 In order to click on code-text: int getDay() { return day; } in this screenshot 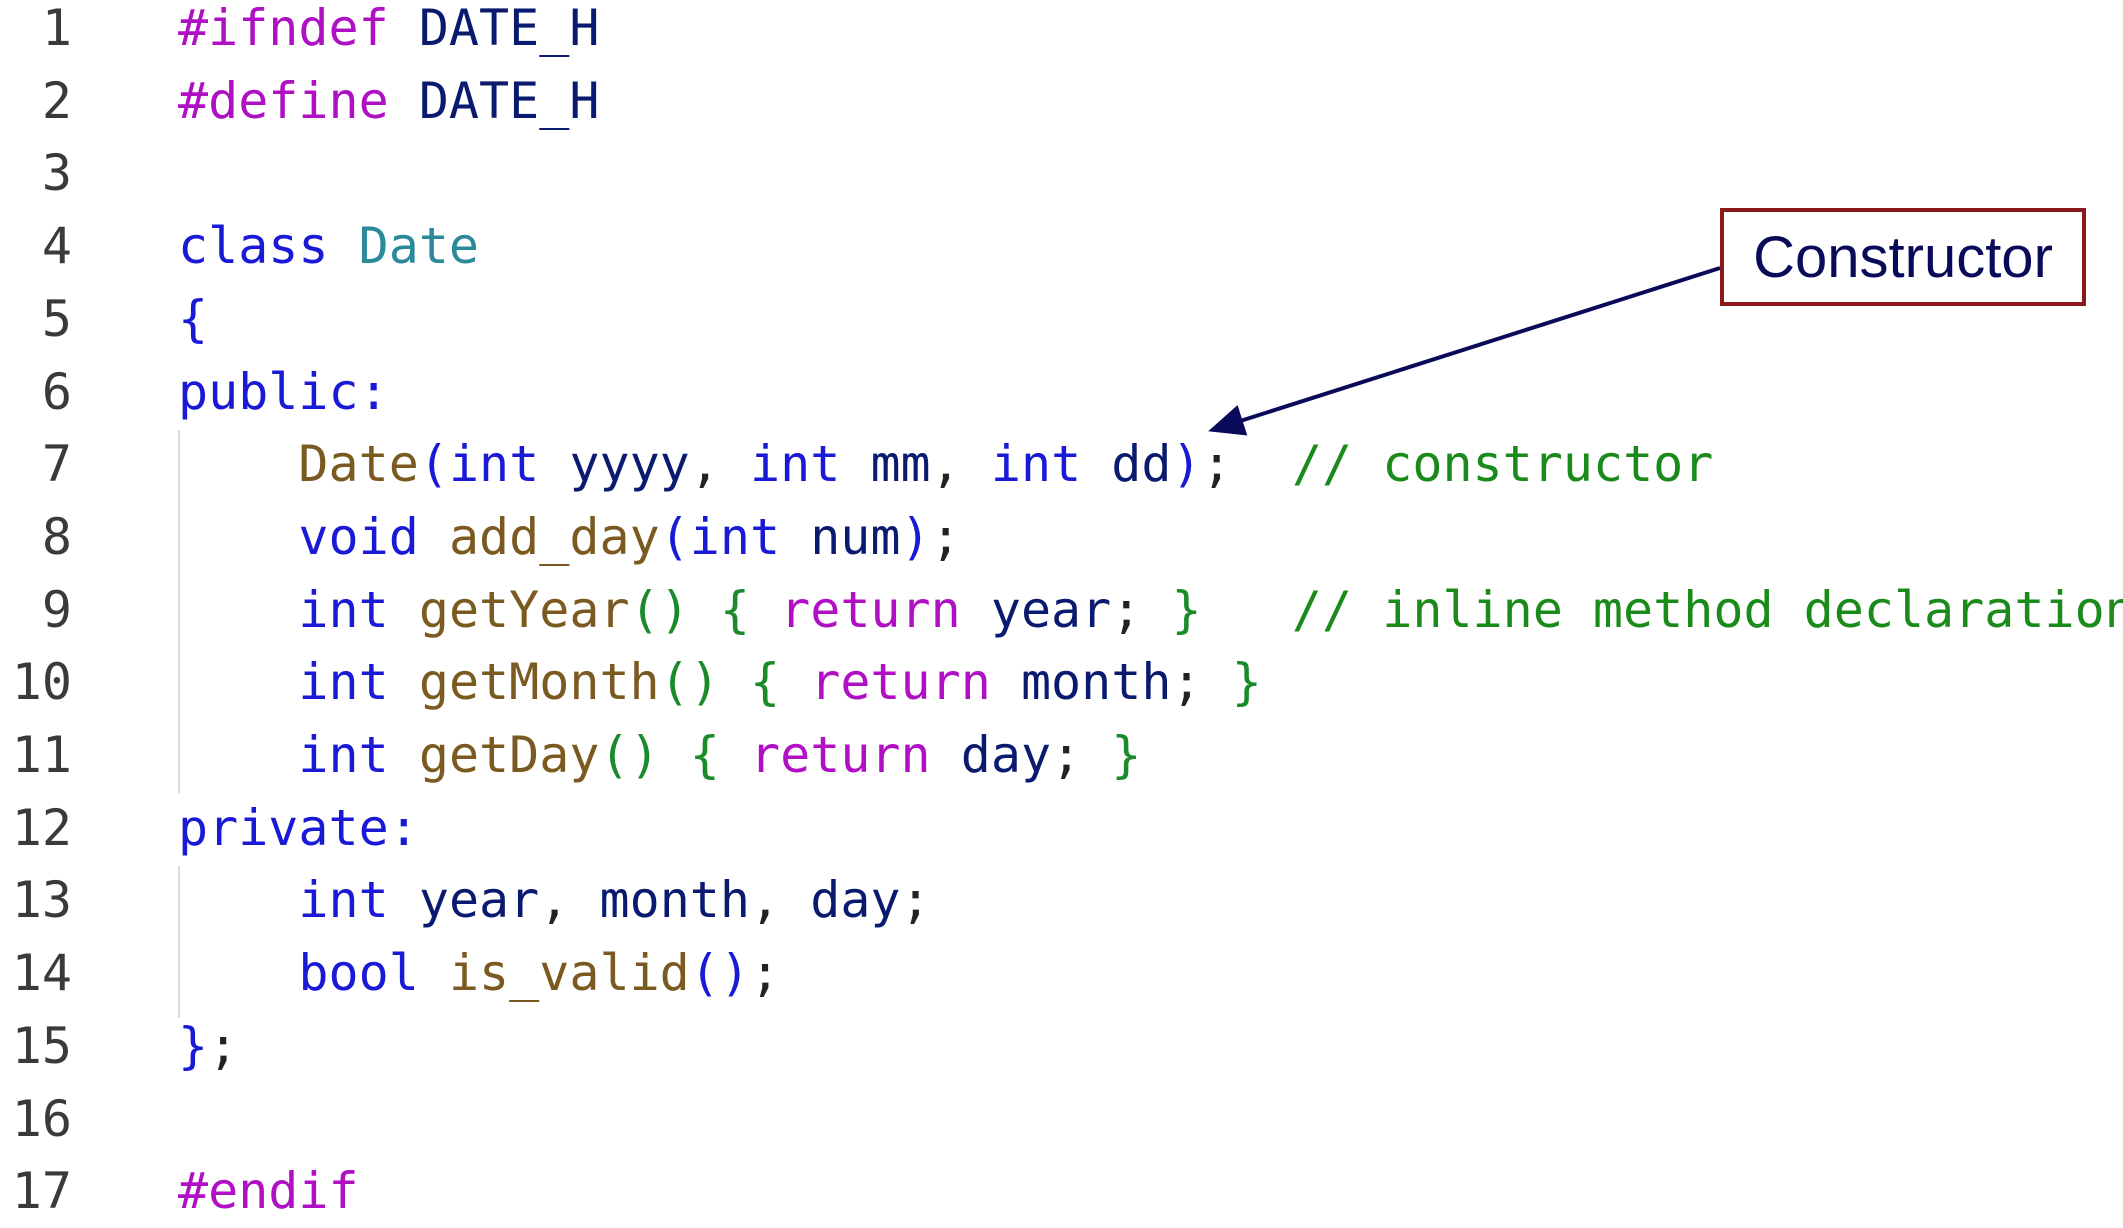, I will do `click(659, 755)`.